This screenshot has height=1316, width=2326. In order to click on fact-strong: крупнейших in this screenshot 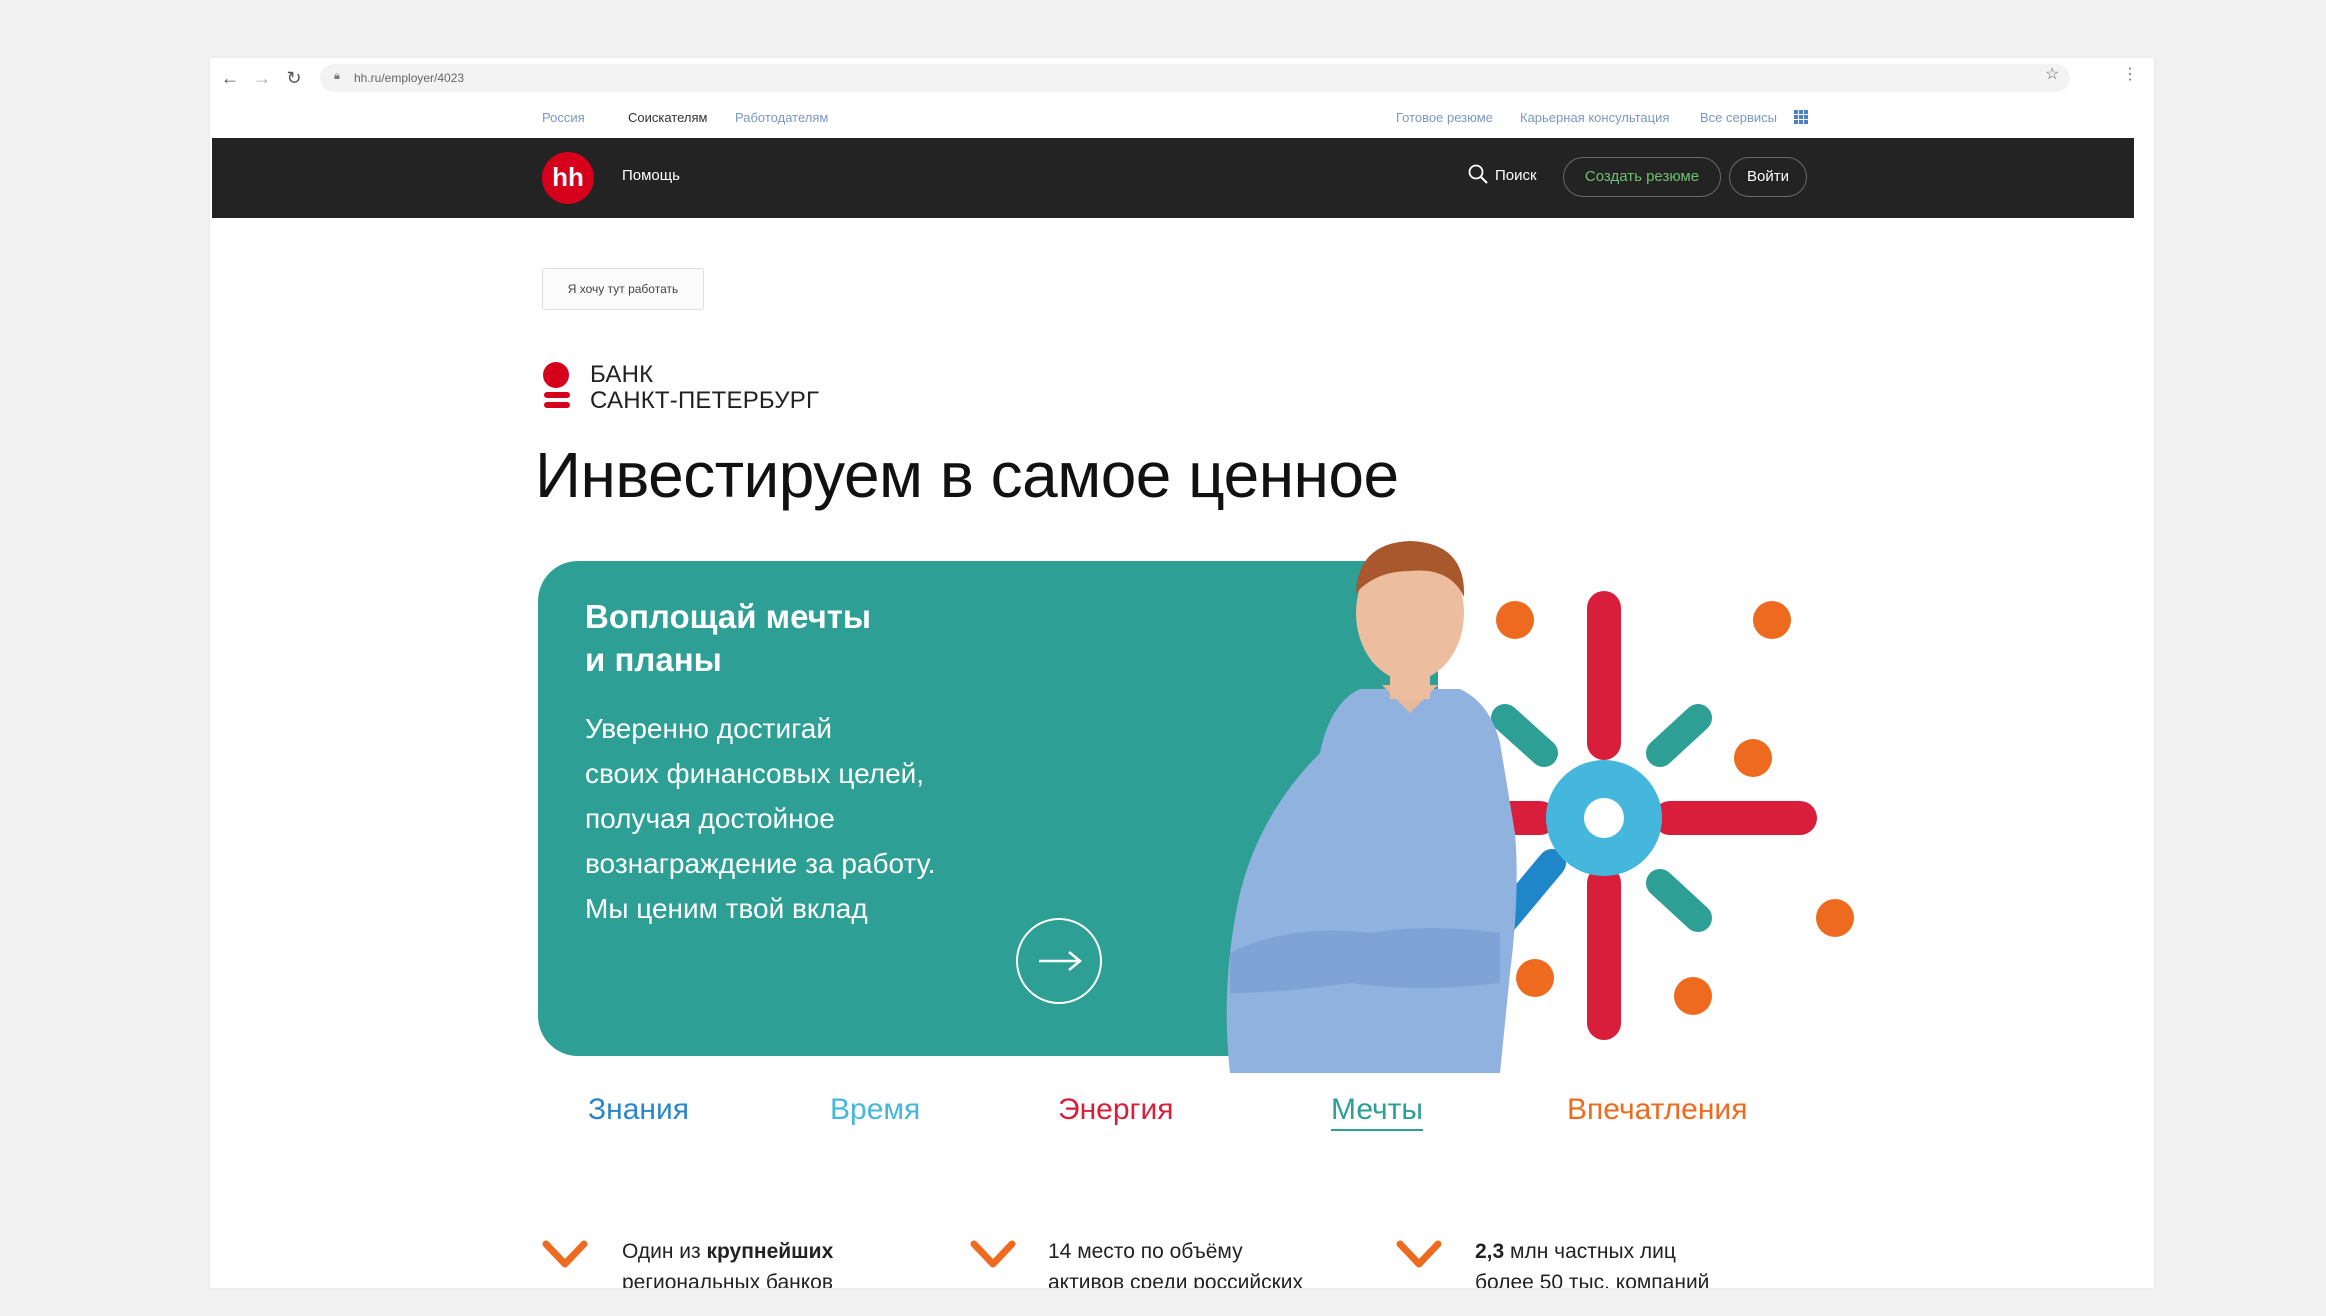, I will do `click(770, 1251)`.